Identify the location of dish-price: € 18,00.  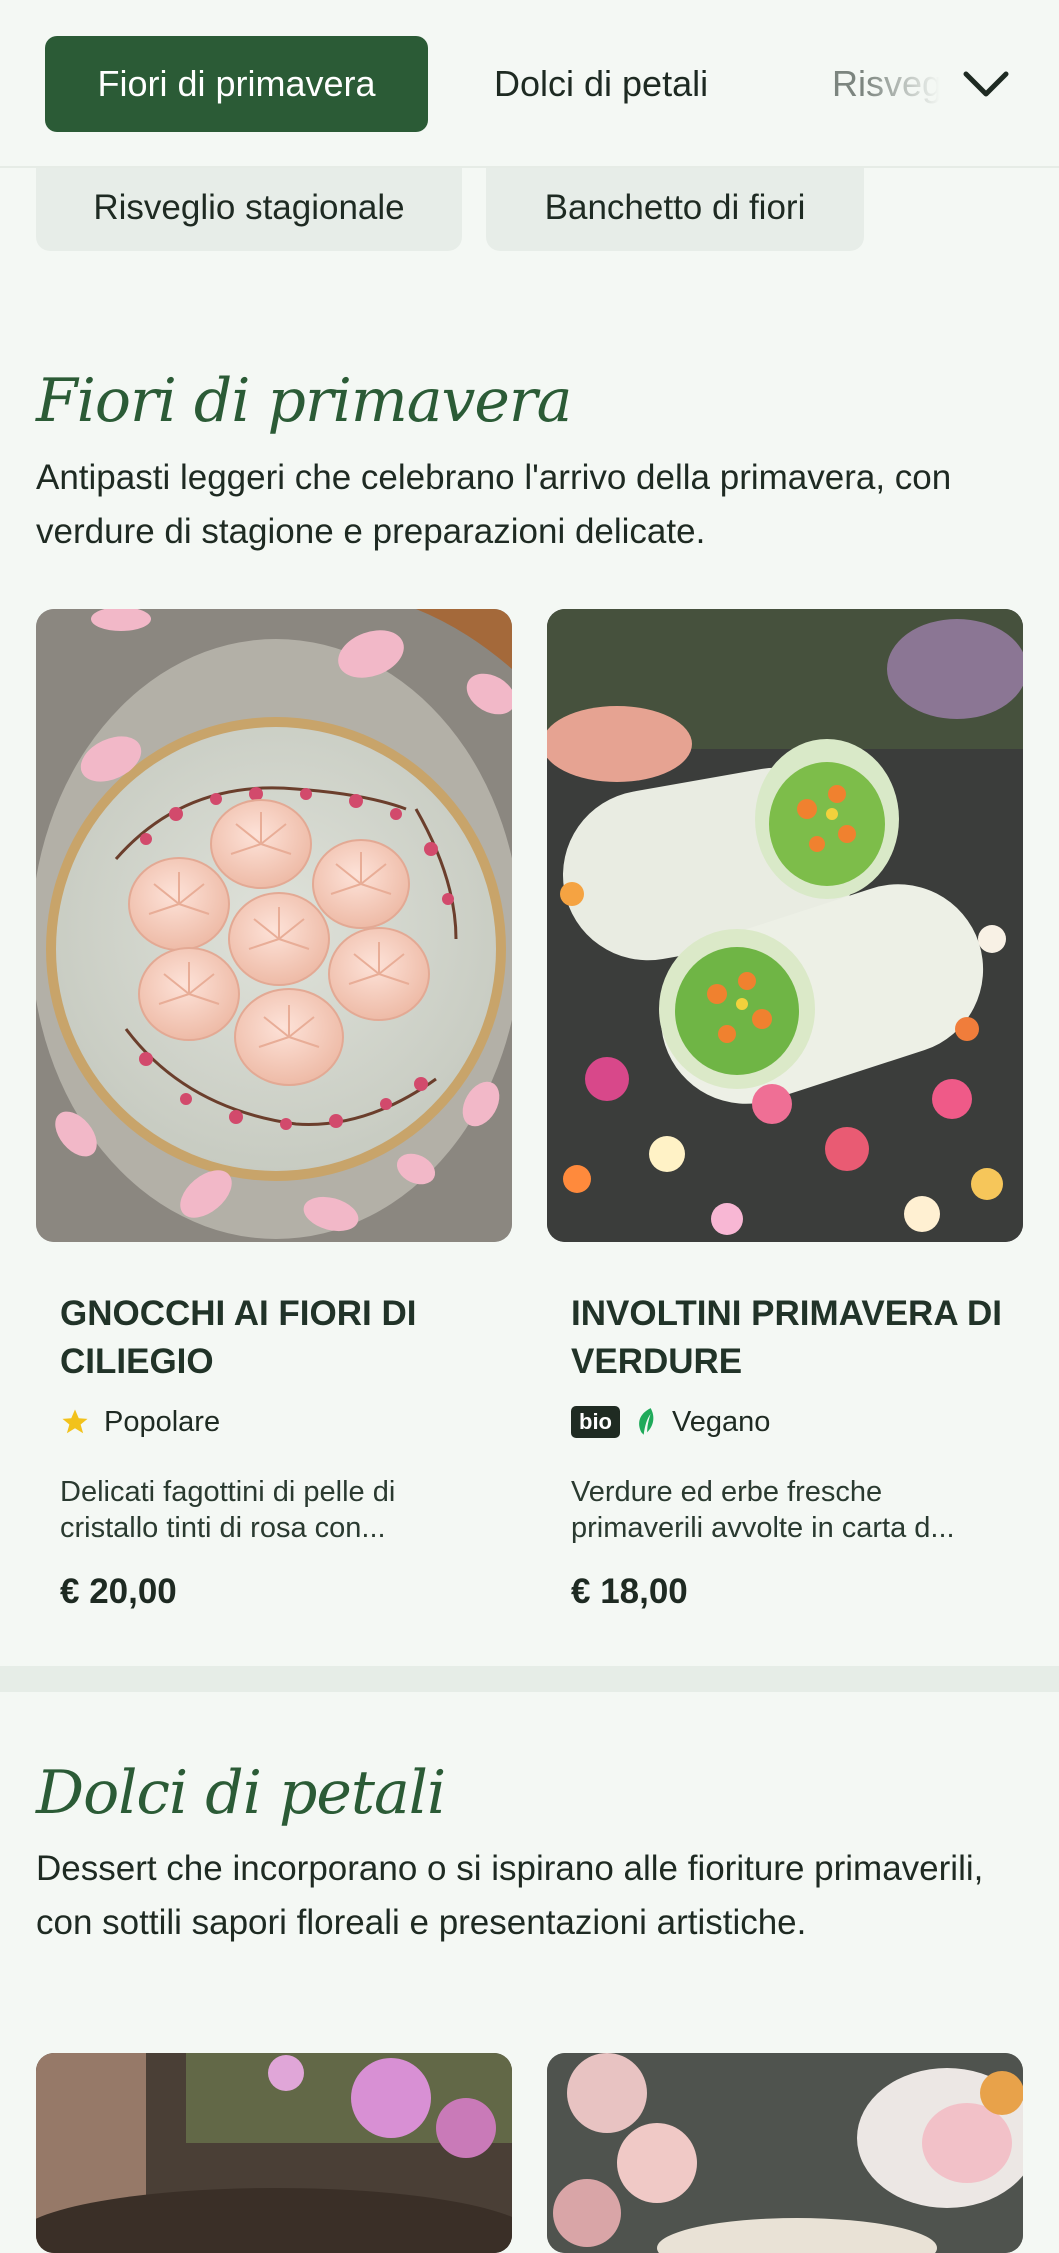
(629, 1591).